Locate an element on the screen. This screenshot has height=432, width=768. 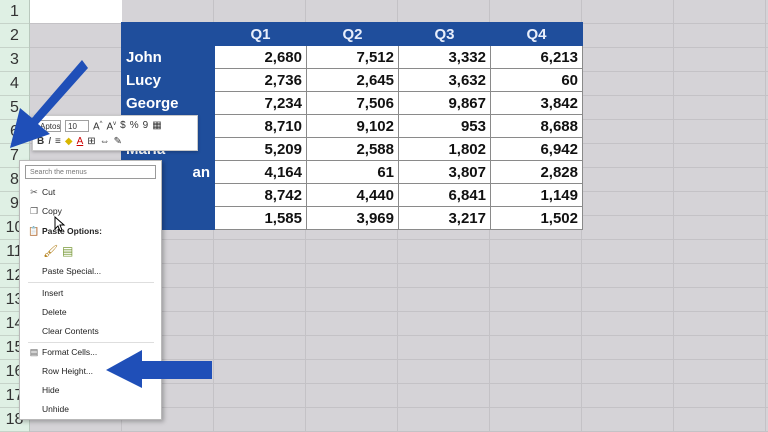
value-cell: 6,213 is located at coordinates (536, 57).